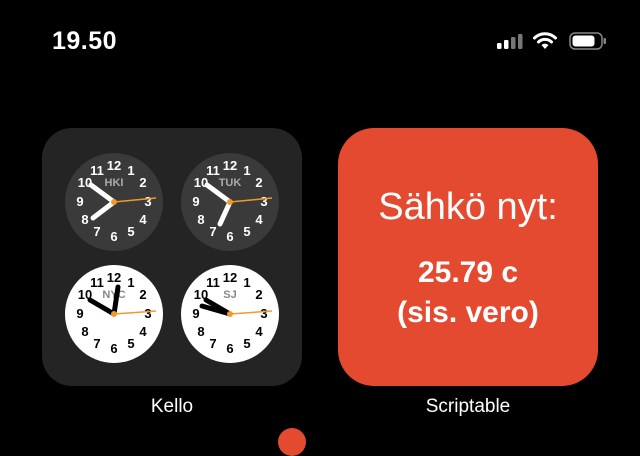  Describe the element at coordinates (468, 272) in the screenshot. I see `electricity-price: 25.79 c` at that location.